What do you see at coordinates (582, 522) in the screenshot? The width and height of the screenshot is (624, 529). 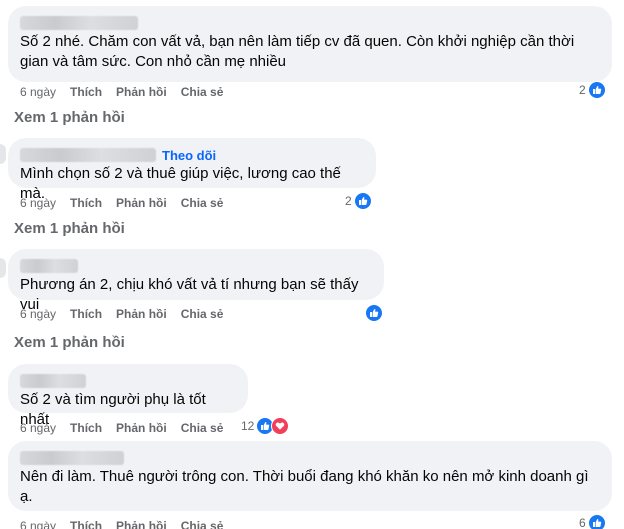 I see `reaction-count: 6` at bounding box center [582, 522].